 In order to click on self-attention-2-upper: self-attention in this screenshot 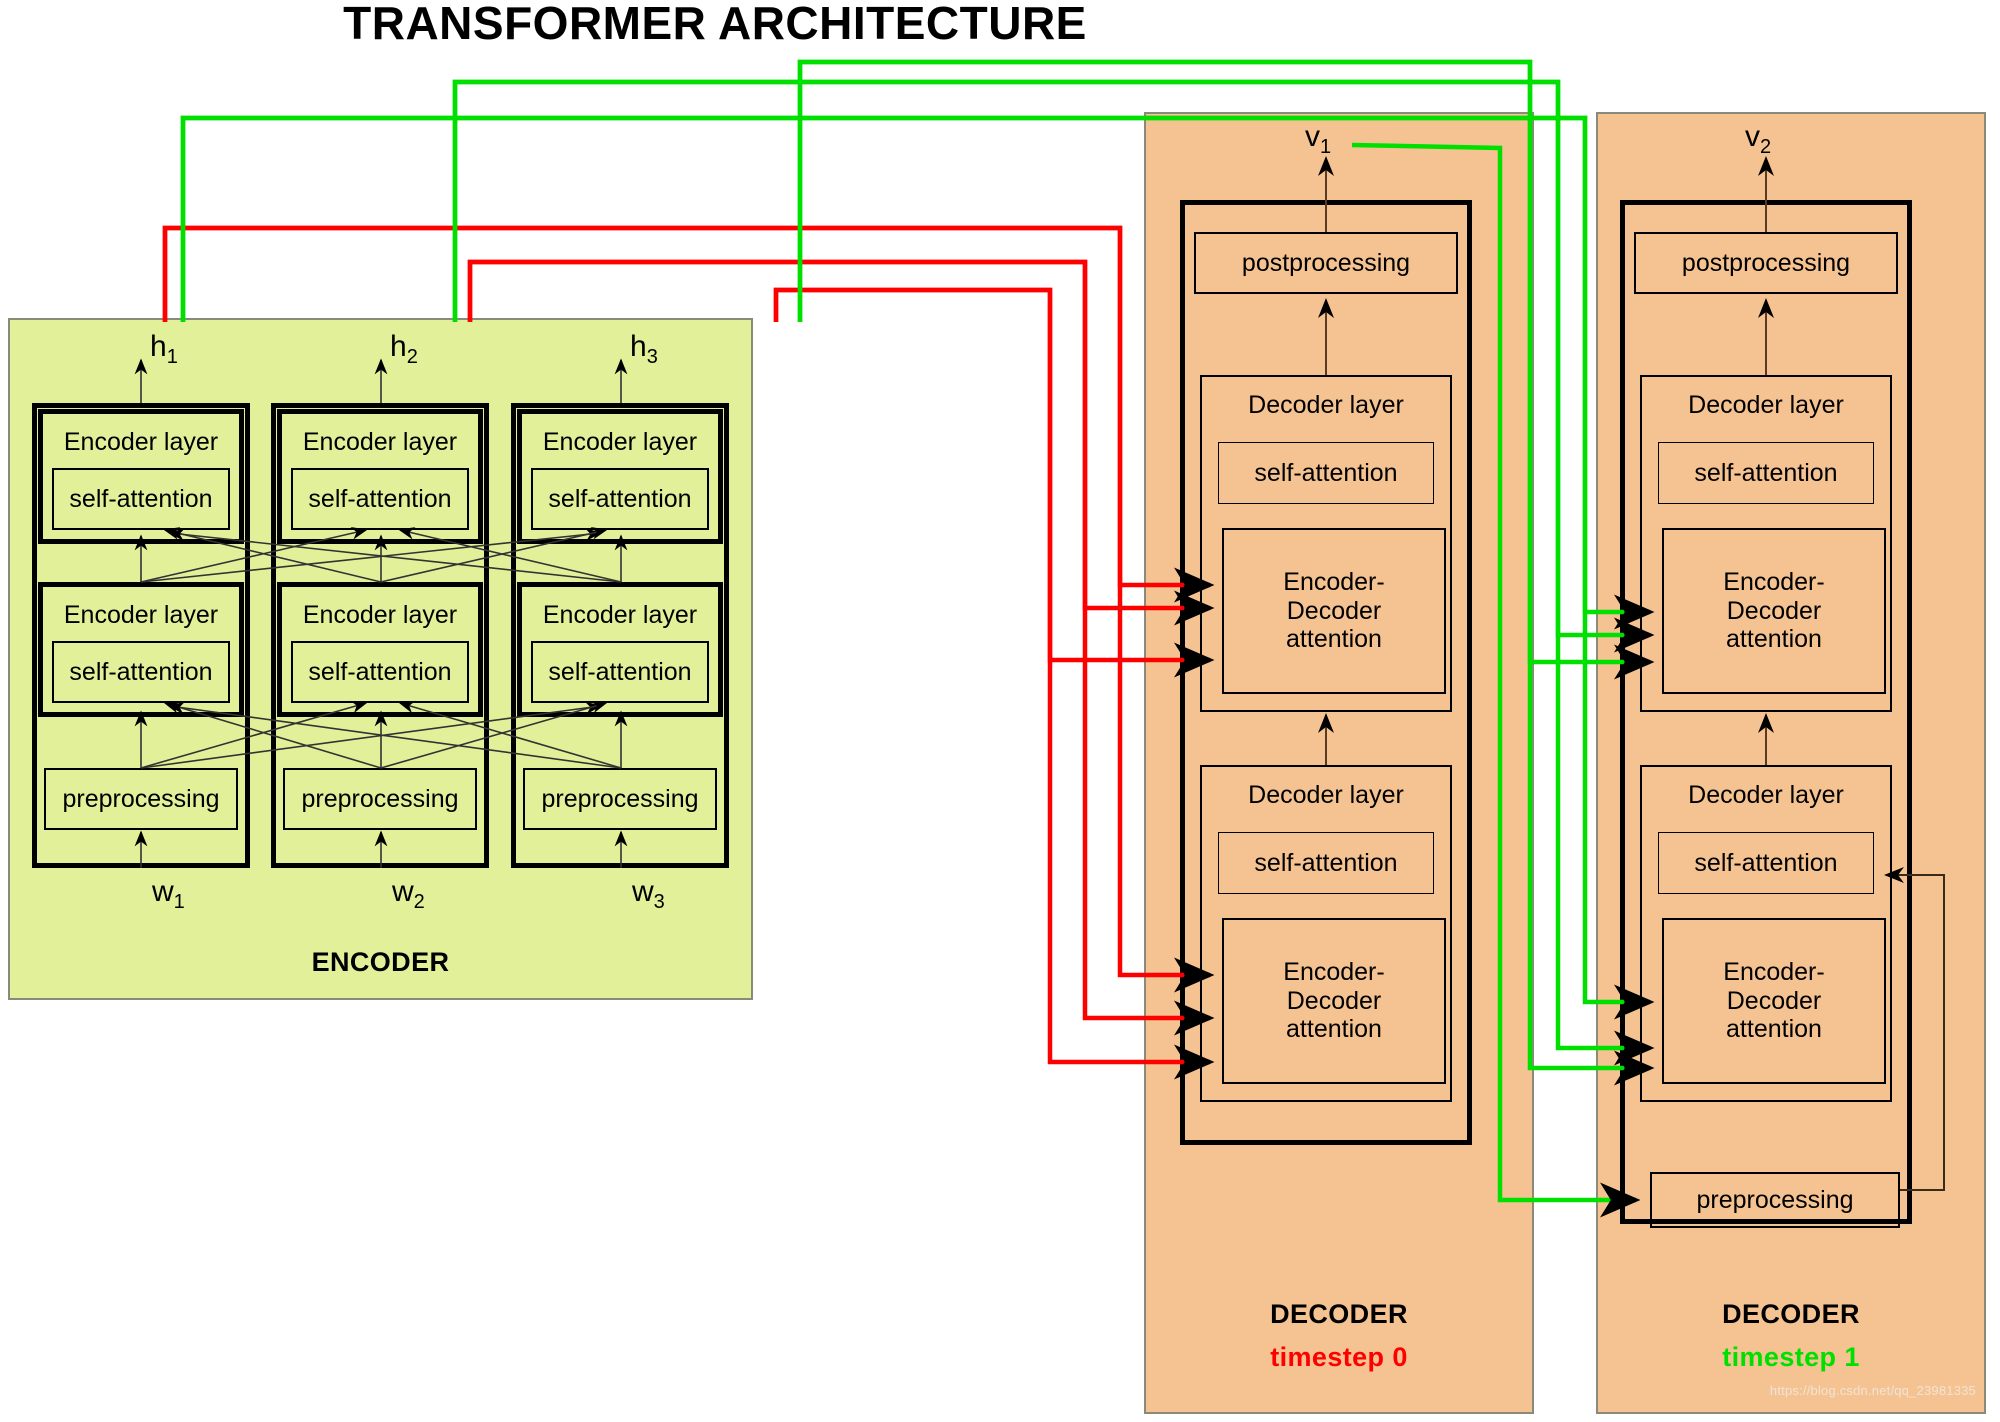, I will do `click(380, 499)`.